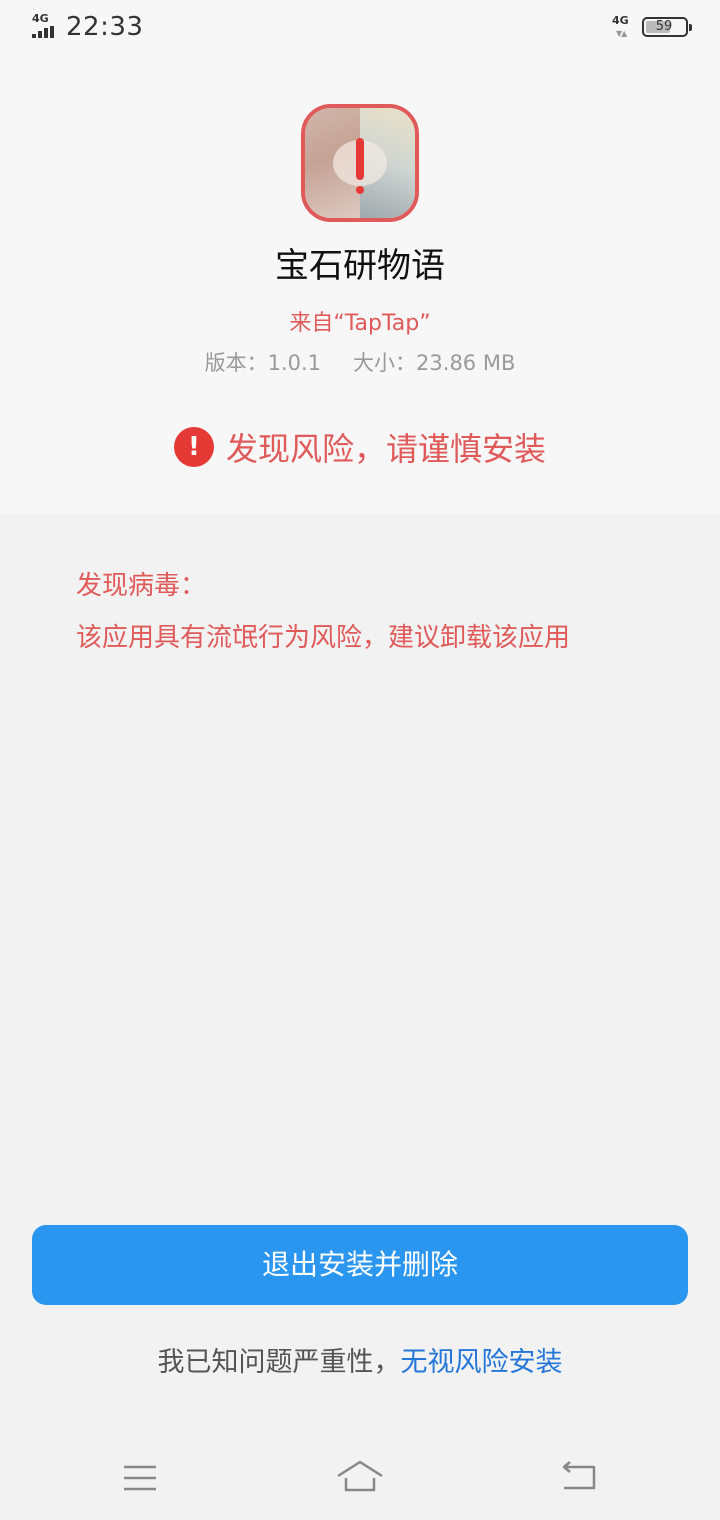  What do you see at coordinates (360, 159) in the screenshot?
I see `warning-mark-icon` at bounding box center [360, 159].